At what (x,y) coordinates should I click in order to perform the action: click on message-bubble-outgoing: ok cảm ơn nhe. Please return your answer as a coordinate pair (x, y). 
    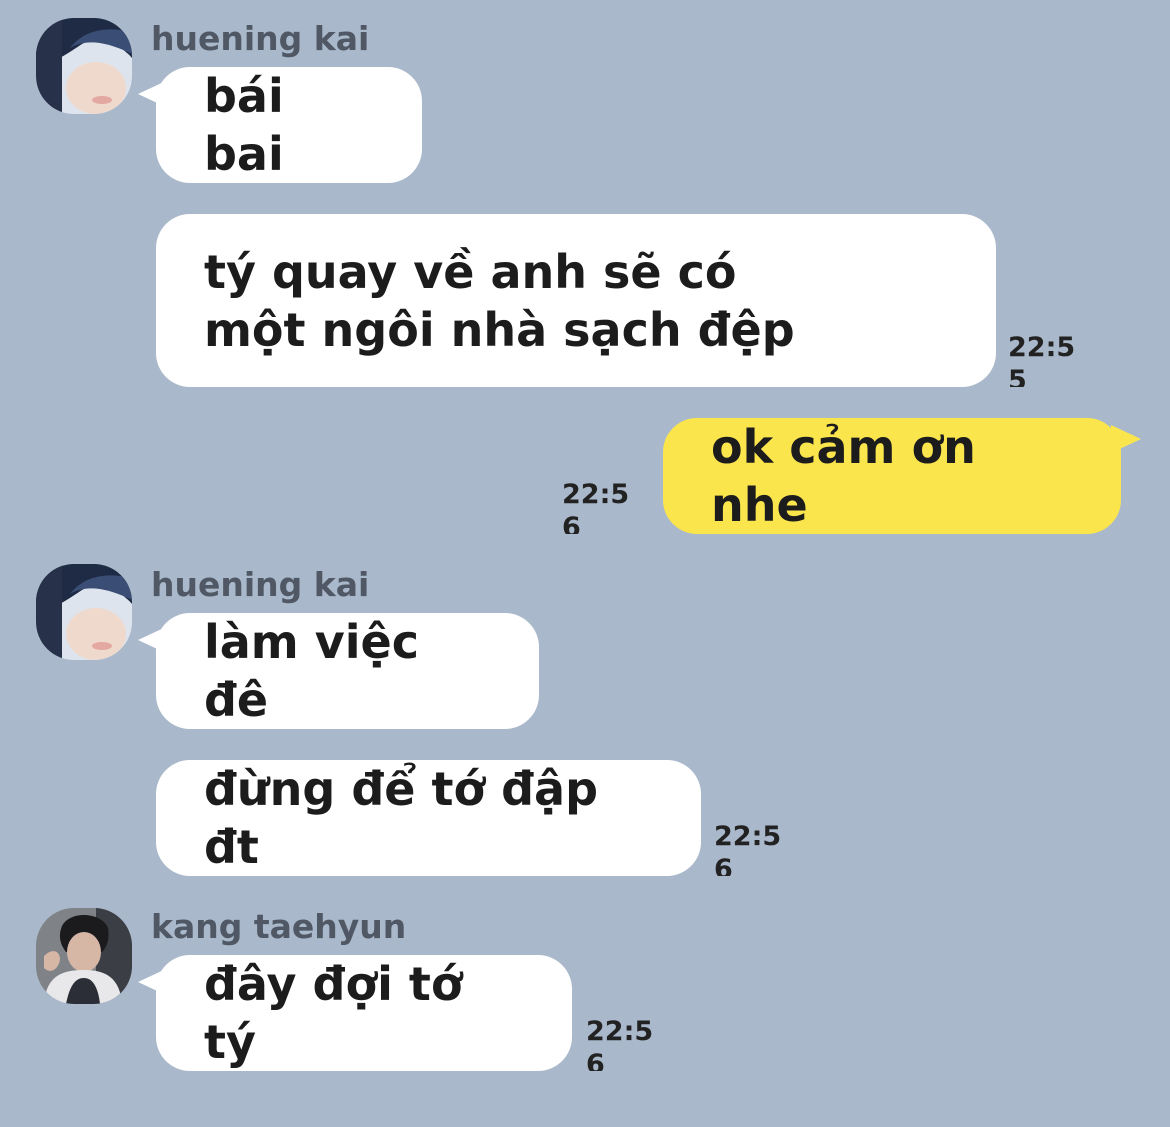
    Looking at the image, I should click on (892, 476).